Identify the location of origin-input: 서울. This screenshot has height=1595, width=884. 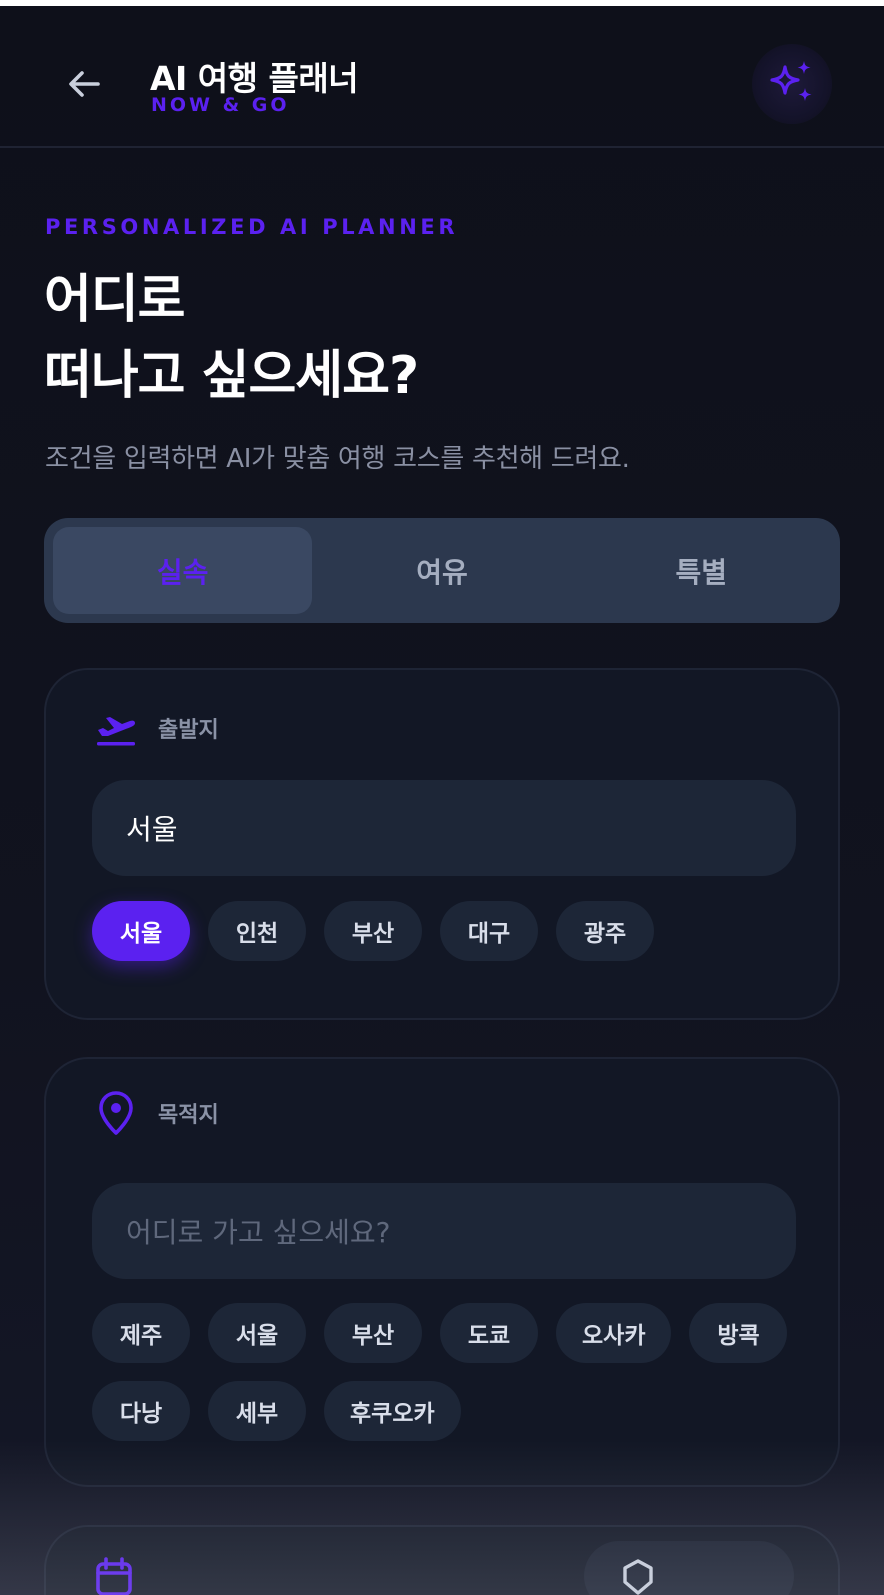
(444, 828).